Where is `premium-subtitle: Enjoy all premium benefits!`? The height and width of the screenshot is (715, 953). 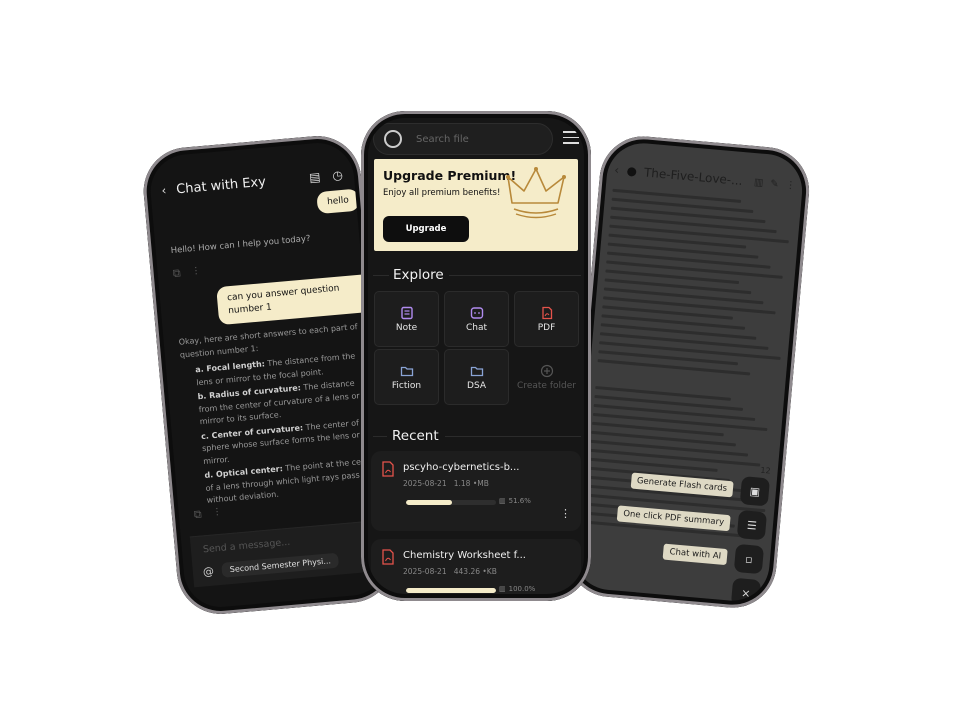
premium-subtitle: Enjoy all premium benefits! is located at coordinates (442, 193).